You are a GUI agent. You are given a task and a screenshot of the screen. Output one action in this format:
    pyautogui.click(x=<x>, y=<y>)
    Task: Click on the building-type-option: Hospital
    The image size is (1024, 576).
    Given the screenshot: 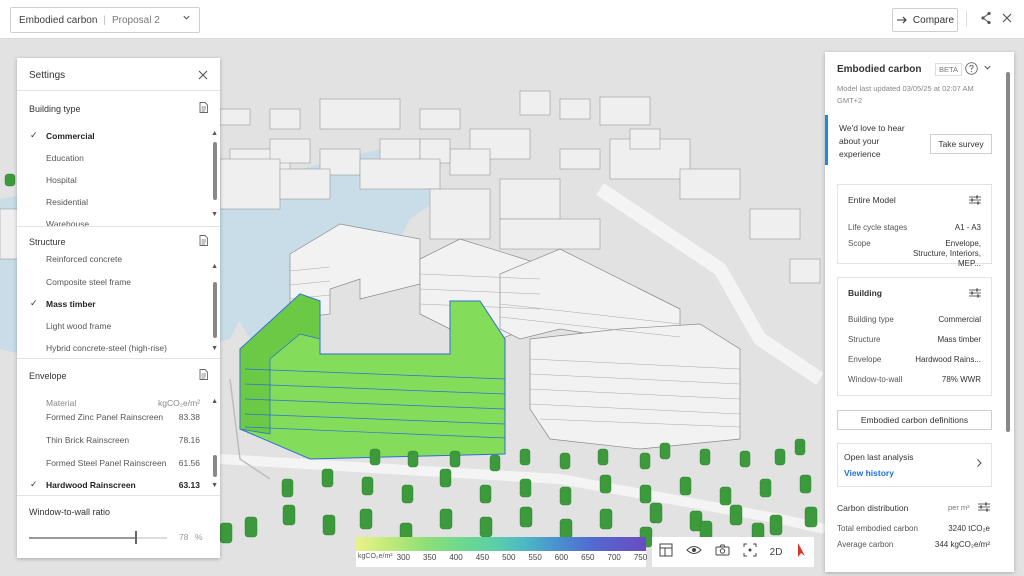 What is the action you would take?
    pyautogui.click(x=61, y=180)
    